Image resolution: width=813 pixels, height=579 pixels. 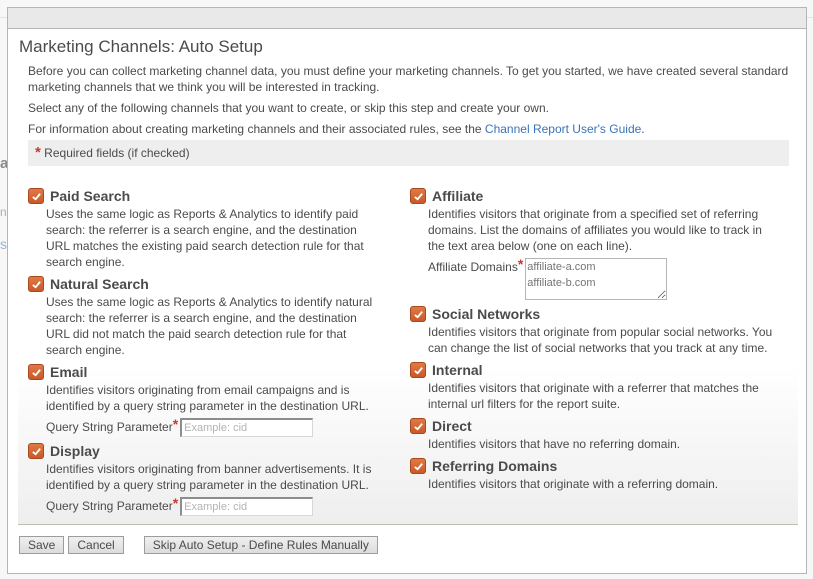 I want to click on background-text-fragment: n, so click(x=3, y=212).